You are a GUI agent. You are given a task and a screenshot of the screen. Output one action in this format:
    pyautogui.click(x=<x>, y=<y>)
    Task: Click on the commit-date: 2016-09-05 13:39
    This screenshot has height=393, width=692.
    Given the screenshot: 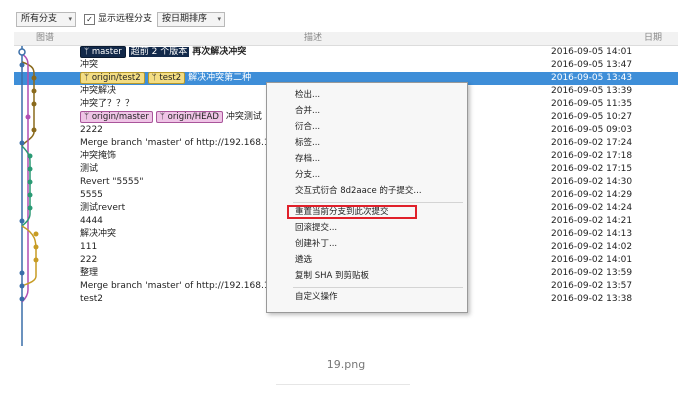 What is the action you would take?
    pyautogui.click(x=592, y=91)
    